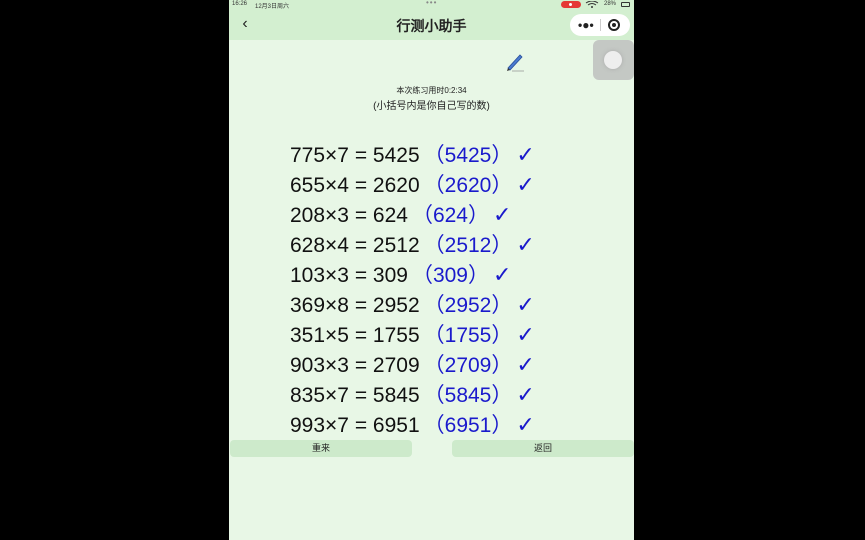 This screenshot has height=540, width=865. I want to click on user-answer: （2512）, so click(468, 245).